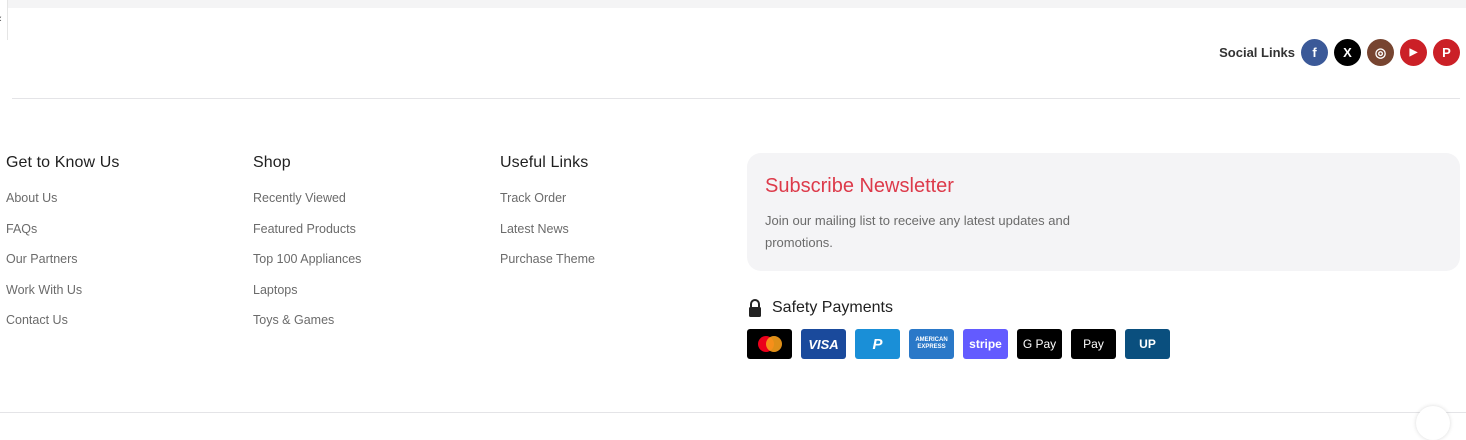 The image size is (1466, 440). I want to click on divider, so click(736, 98).